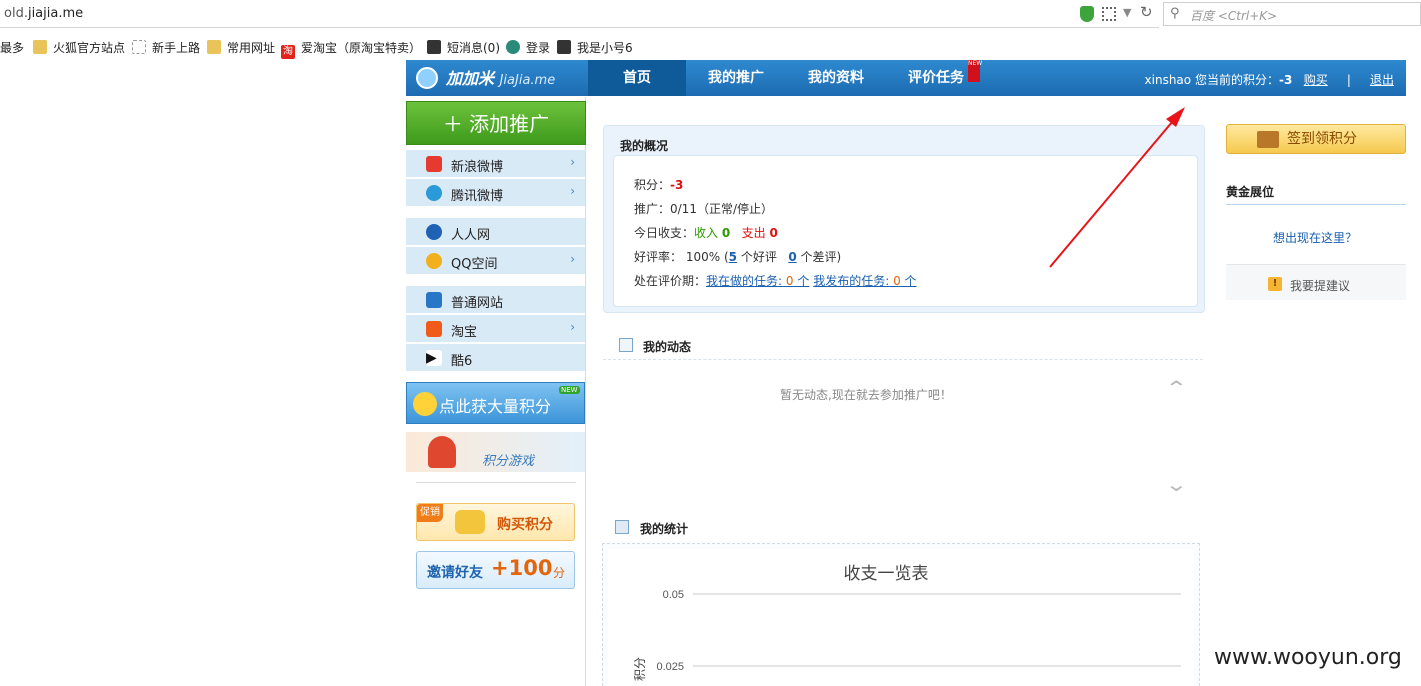  Describe the element at coordinates (434, 193) in the screenshot. I see `tencent-weibo-icon` at that location.